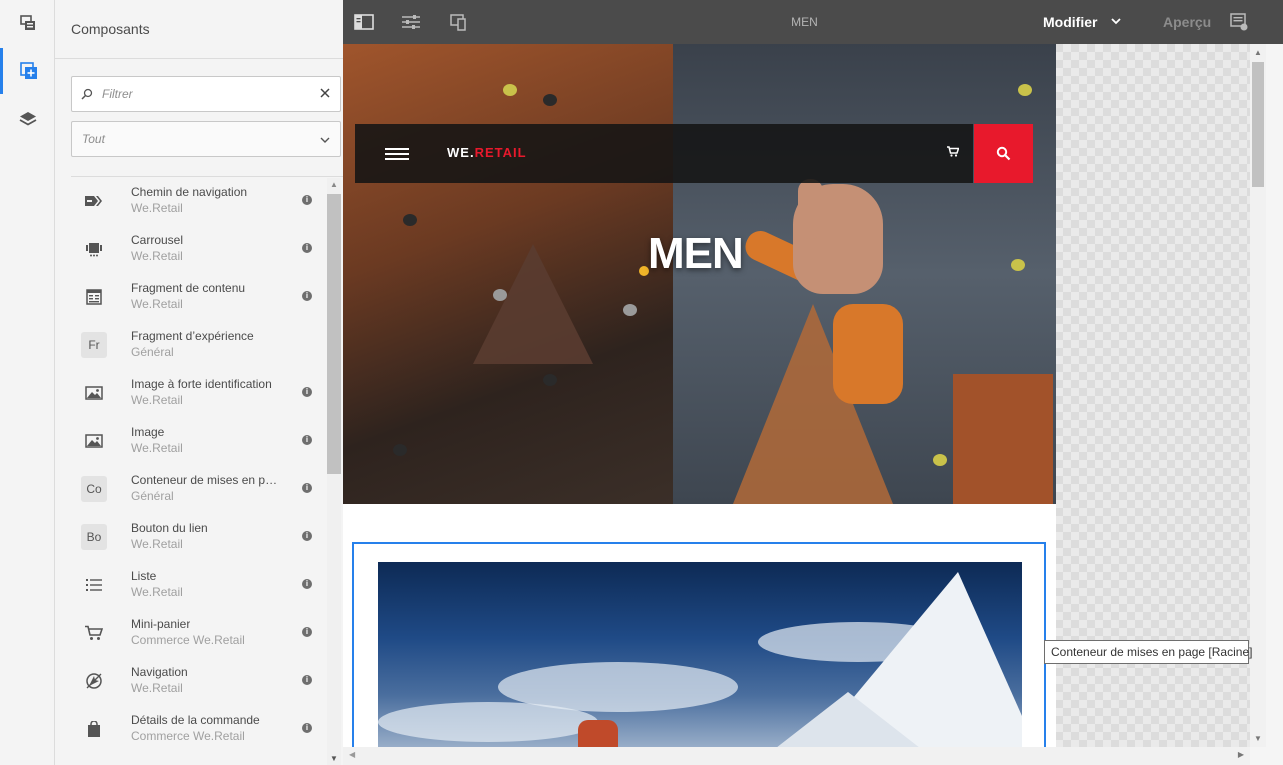 The height and width of the screenshot is (765, 1283). I want to click on layers-icon, so click(27, 119).